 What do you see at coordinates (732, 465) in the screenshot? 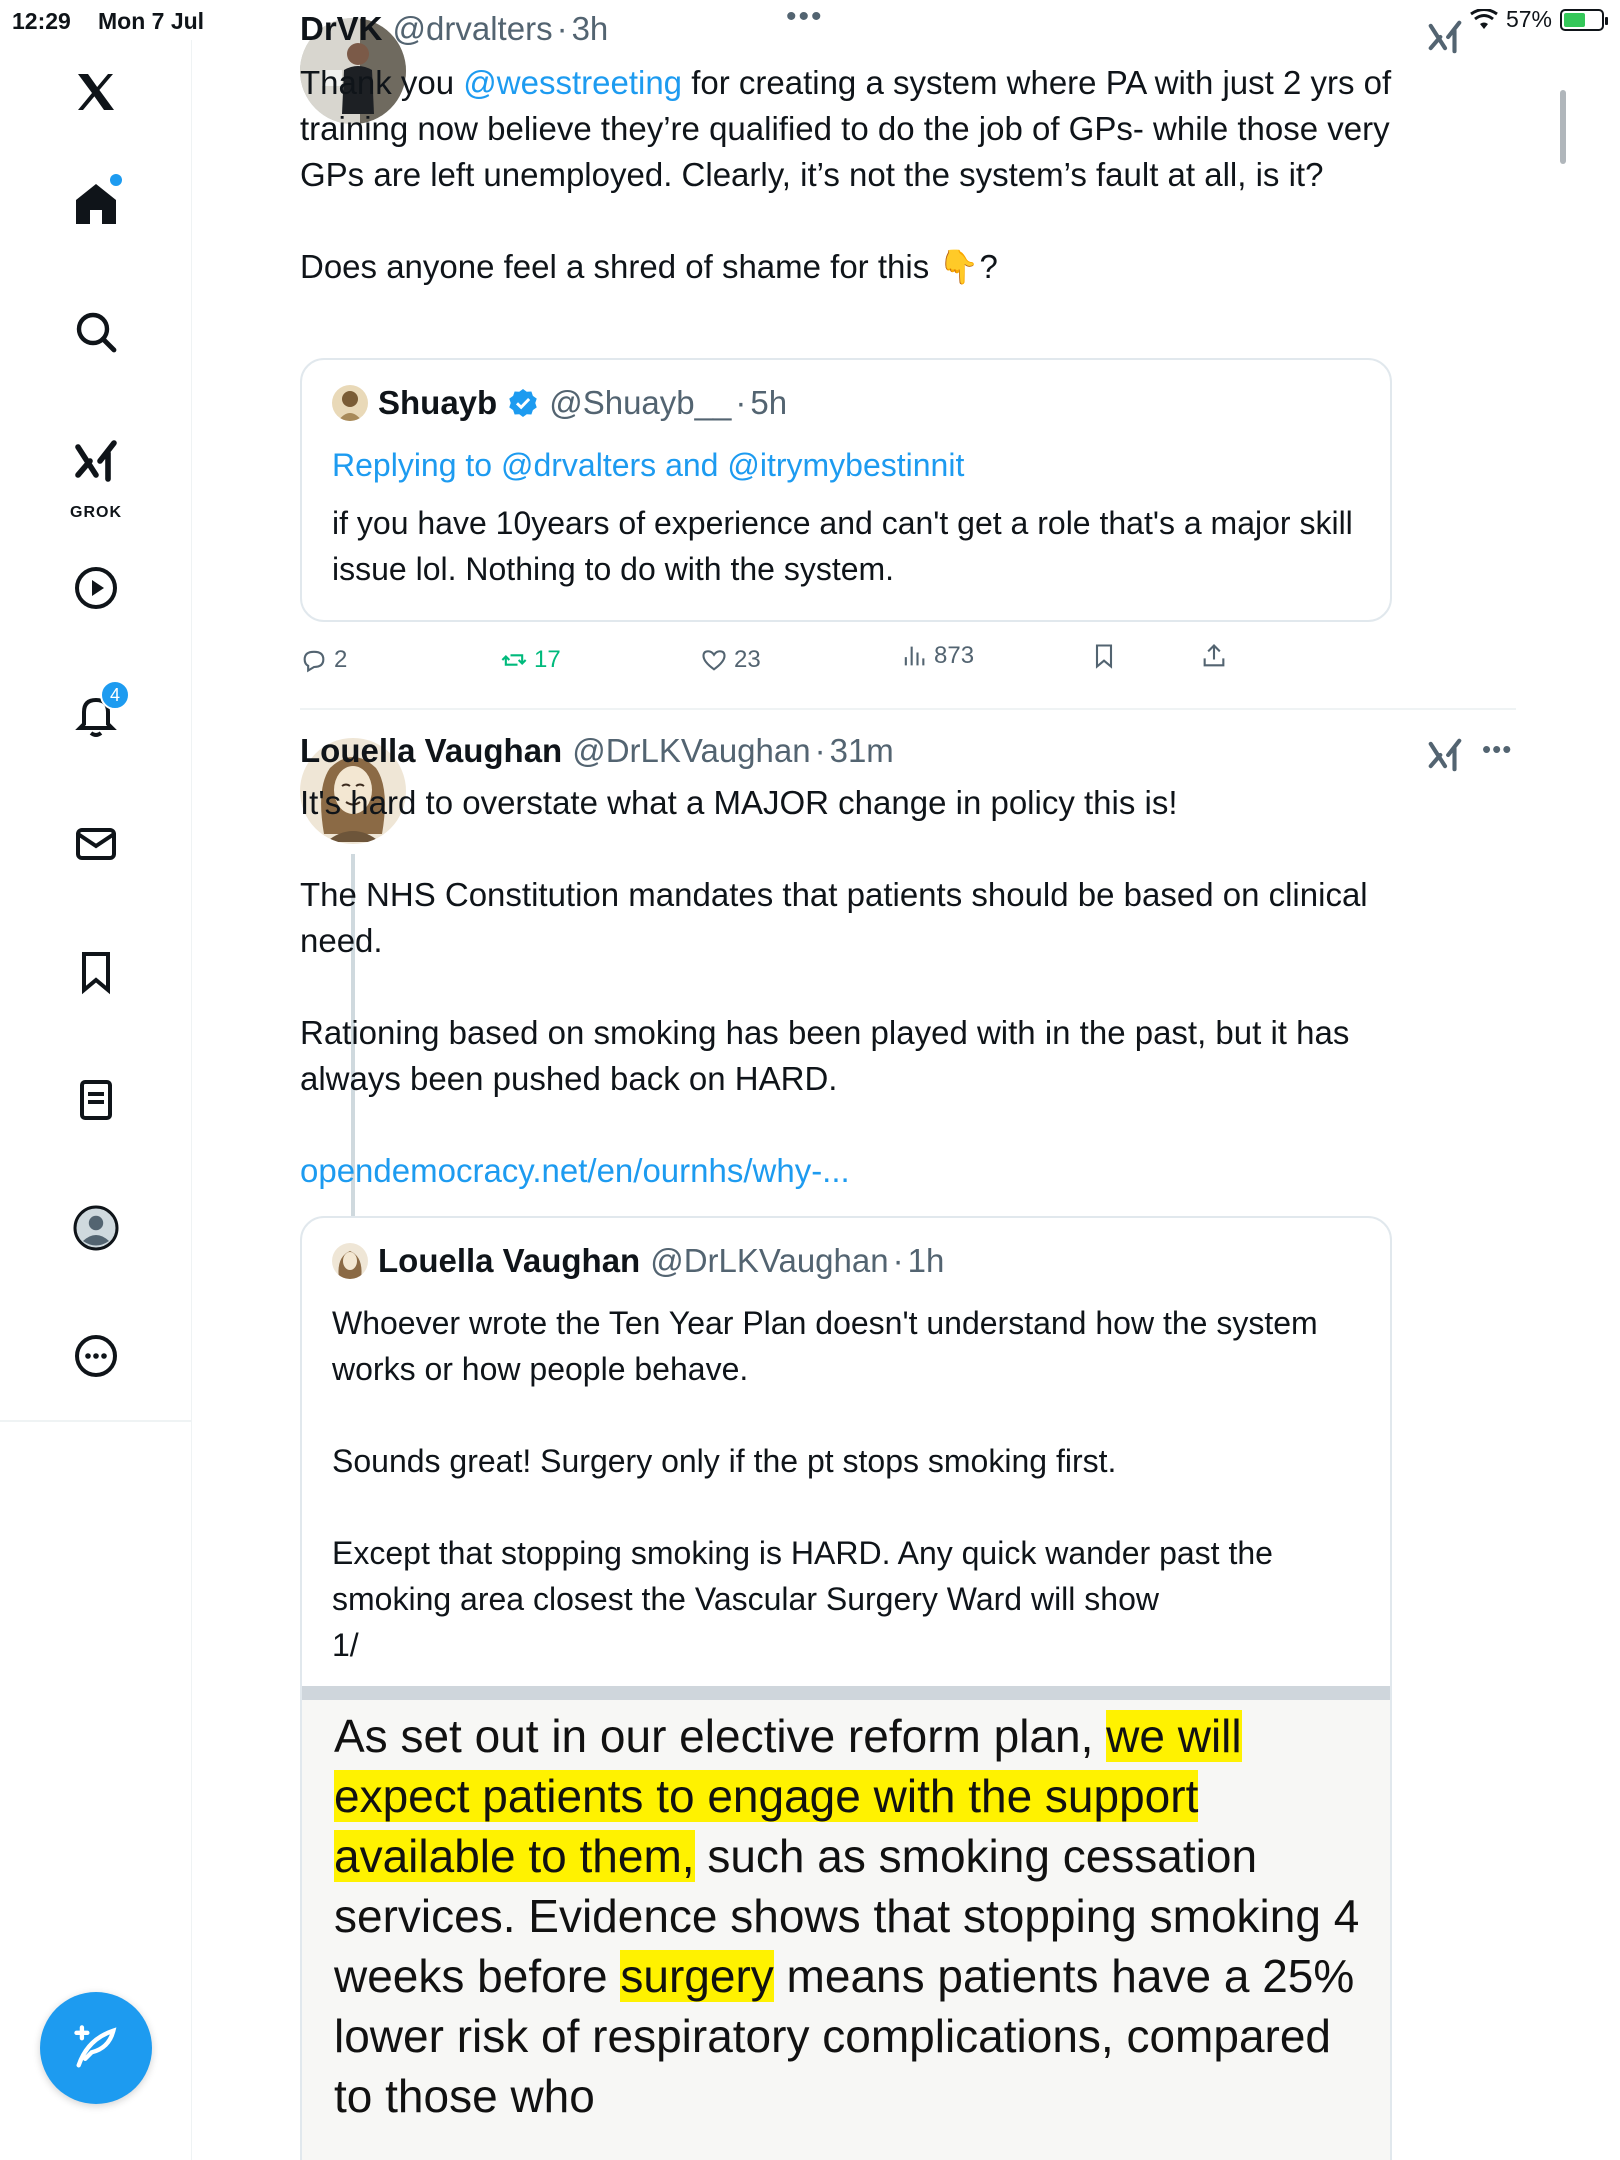
I see `replying-to-mentions: @drvalters and @itrymybestinnit` at bounding box center [732, 465].